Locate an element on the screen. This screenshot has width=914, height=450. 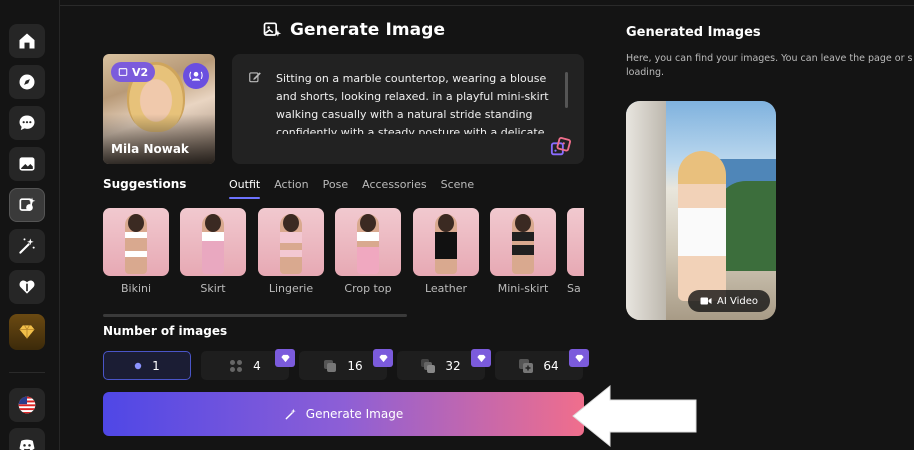
discord-icon is located at coordinates (27, 444).